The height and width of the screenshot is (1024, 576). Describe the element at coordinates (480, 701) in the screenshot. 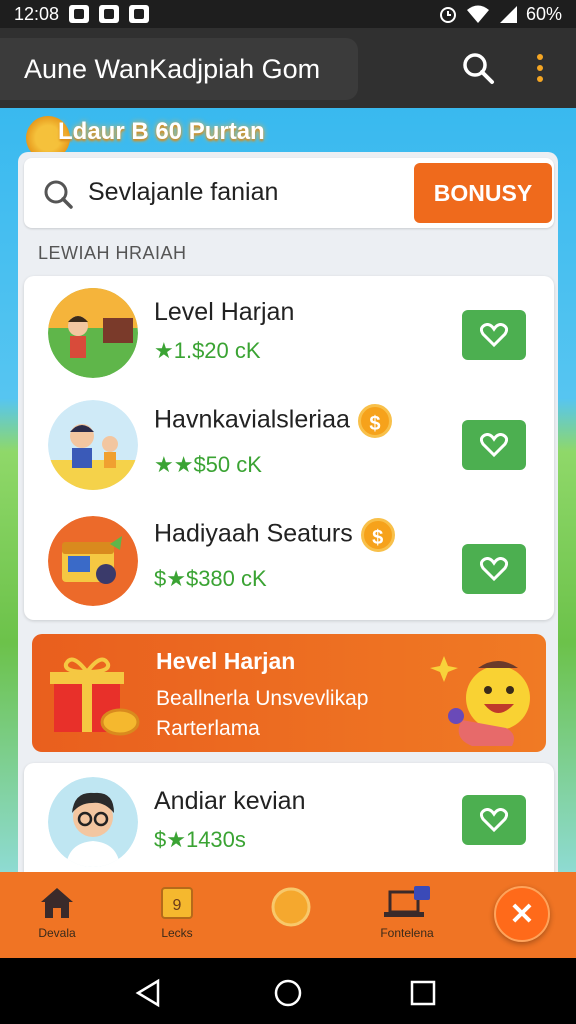

I see `smiley-mascot-icon` at that location.